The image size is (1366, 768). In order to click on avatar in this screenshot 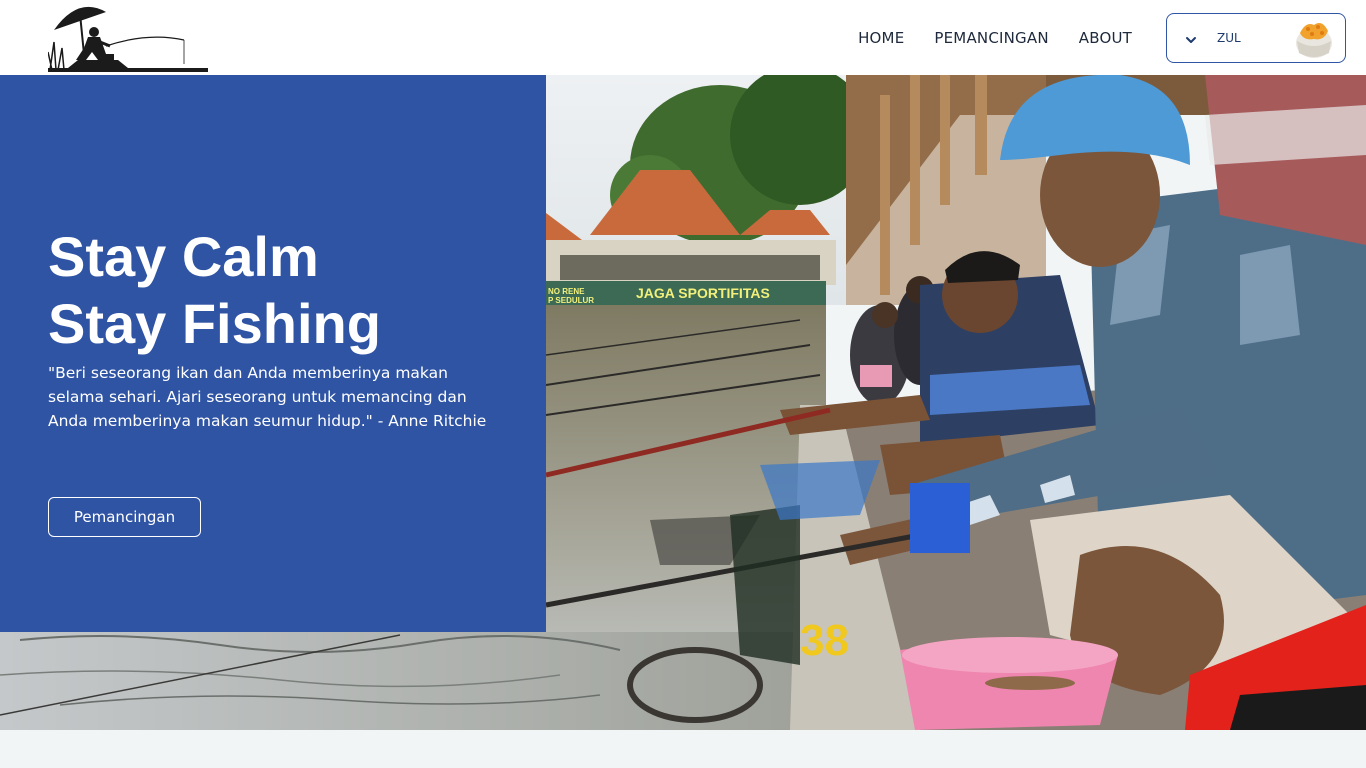, I will do `click(1314, 40)`.